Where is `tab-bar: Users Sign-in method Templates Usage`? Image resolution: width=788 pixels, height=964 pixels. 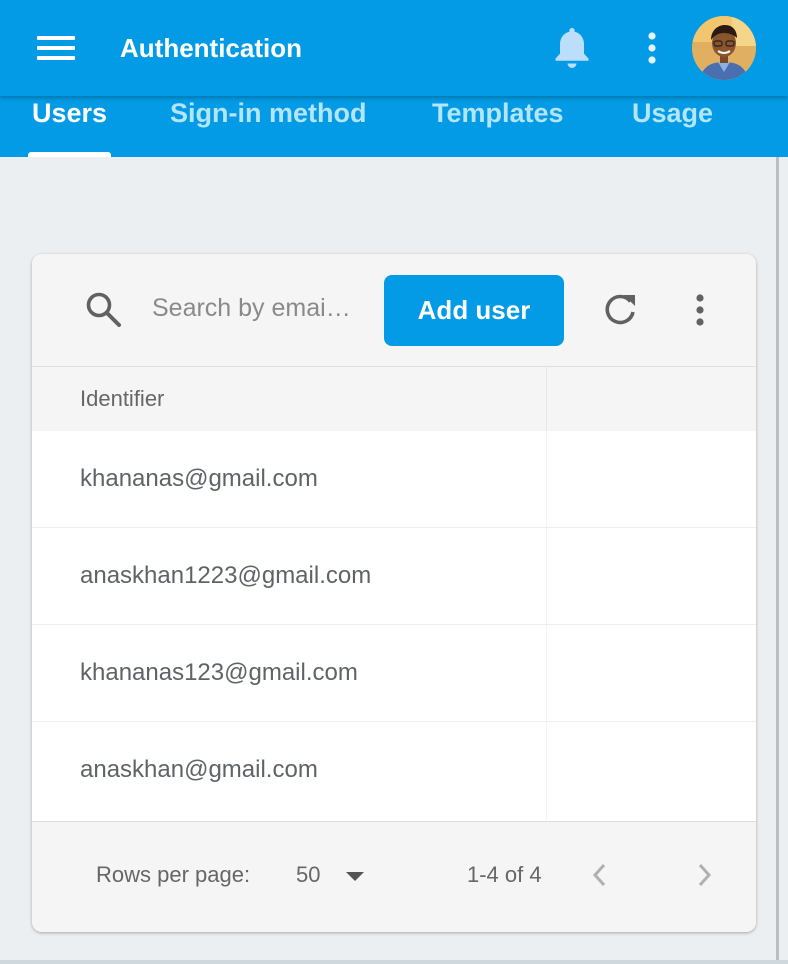 tab-bar: Users Sign-in method Templates Usage is located at coordinates (394, 126).